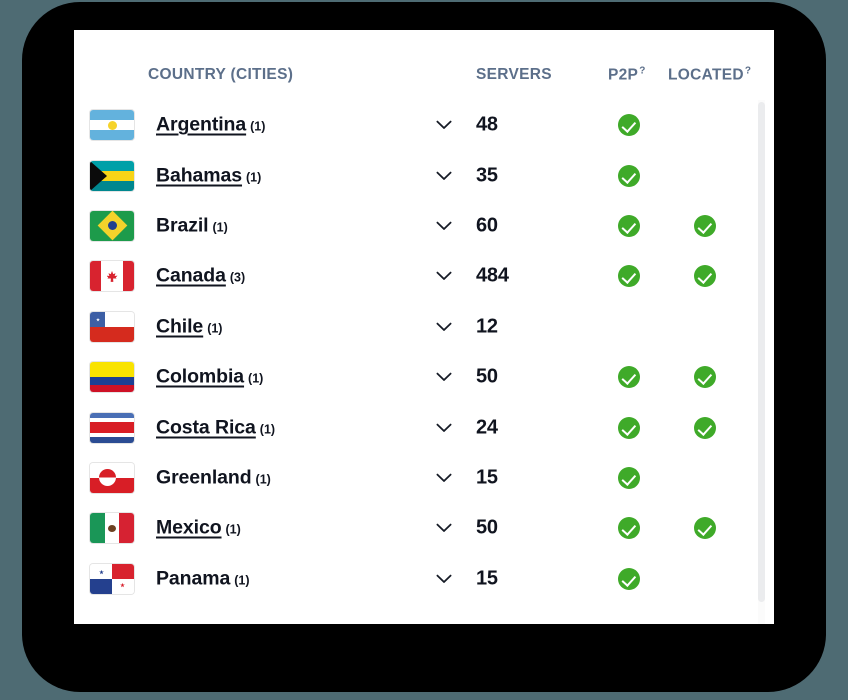 The width and height of the screenshot is (848, 700). Describe the element at coordinates (206, 427) in the screenshot. I see `country-name-link: Costa Rica` at that location.